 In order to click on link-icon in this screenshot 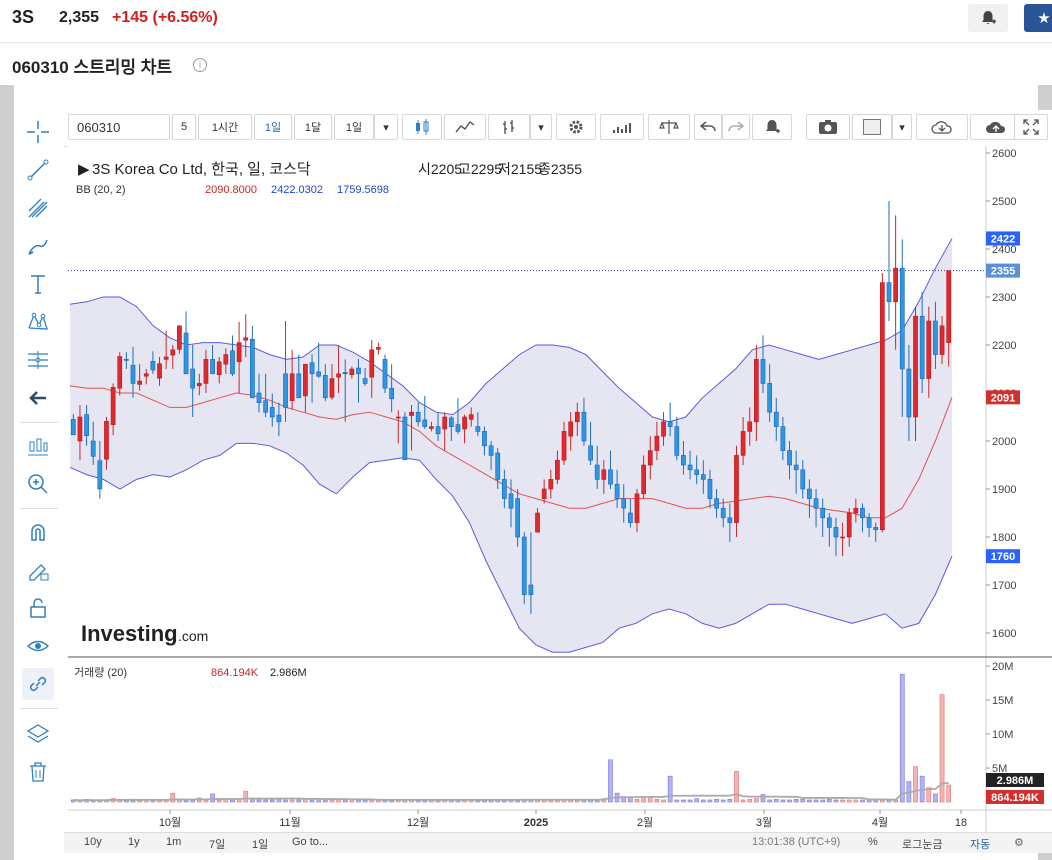, I will do `click(38, 684)`.